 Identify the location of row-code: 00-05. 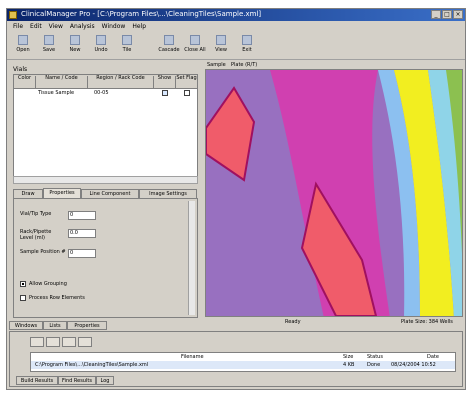
(101, 93).